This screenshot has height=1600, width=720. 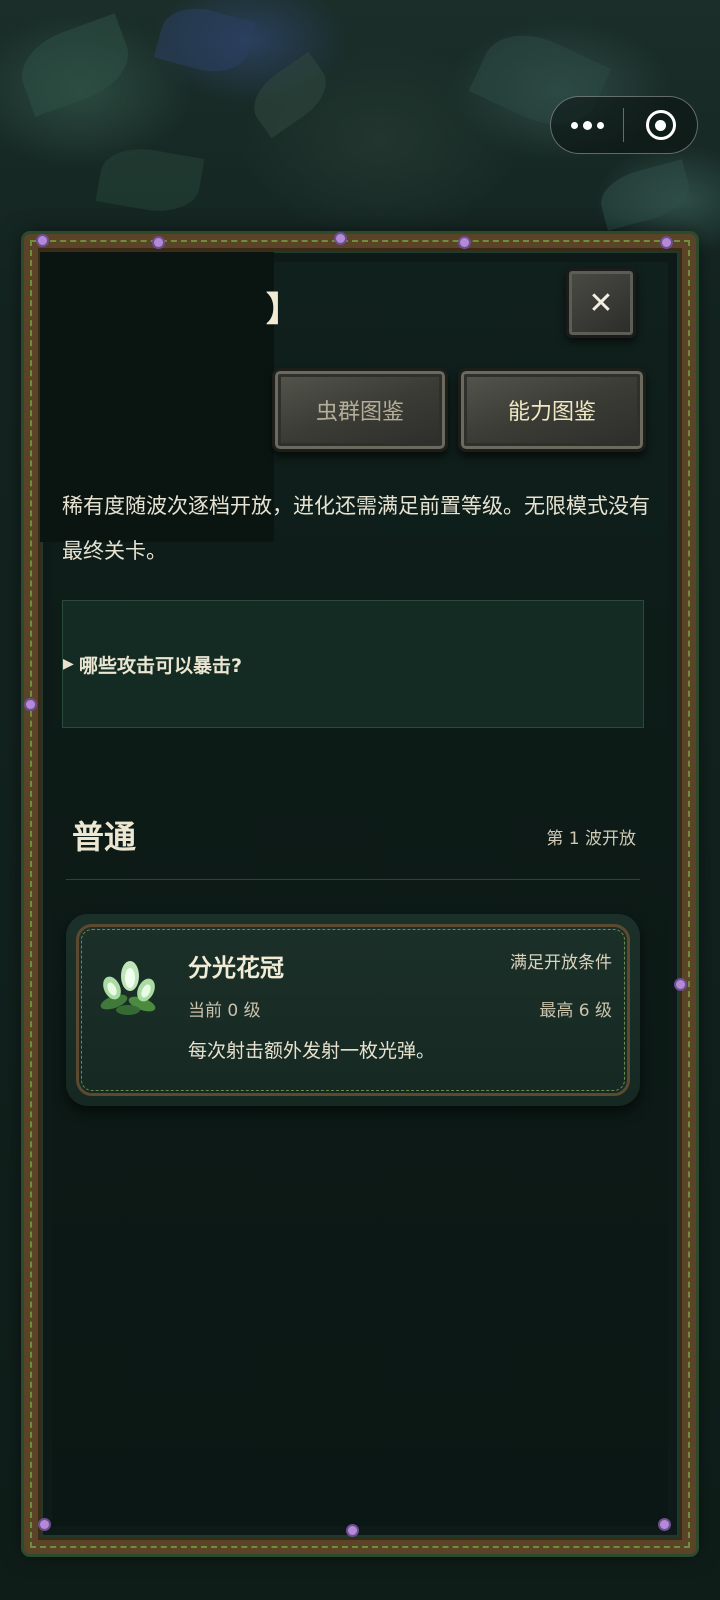 I want to click on rarity-unlock-wave: 第 1 波开放, so click(x=591, y=839).